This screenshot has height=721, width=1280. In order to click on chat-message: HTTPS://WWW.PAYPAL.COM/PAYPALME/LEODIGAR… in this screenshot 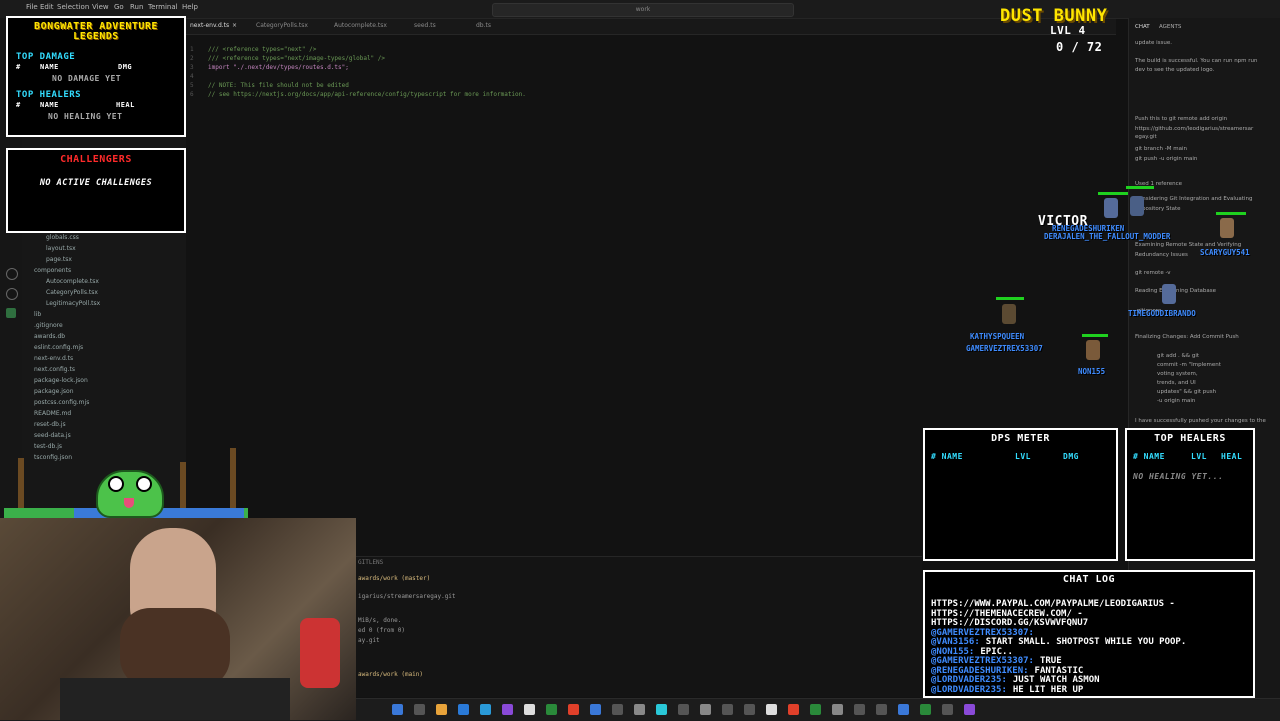, I will do `click(1053, 604)`.